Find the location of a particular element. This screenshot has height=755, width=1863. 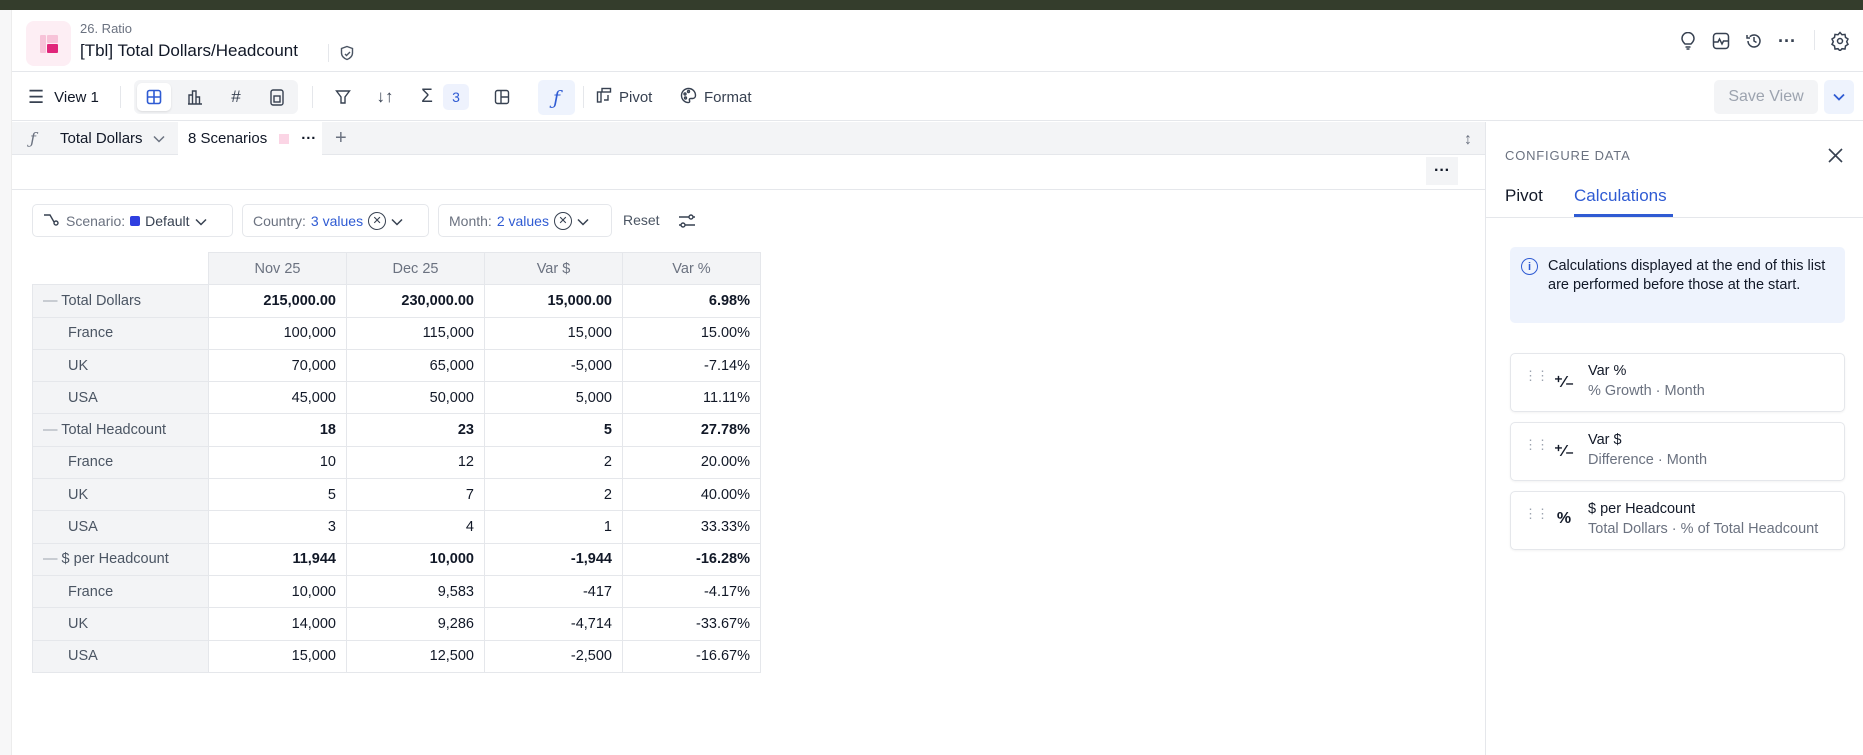

formula-icon: ƒ is located at coordinates (556, 97).